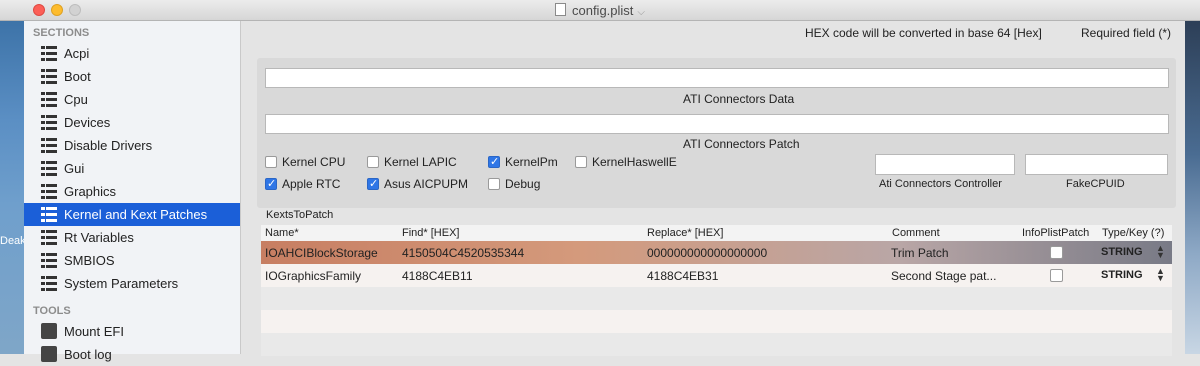  Describe the element at coordinates (300, 215) in the screenshot. I see `kexts-to-patch-caption: KextsToPatch` at that location.